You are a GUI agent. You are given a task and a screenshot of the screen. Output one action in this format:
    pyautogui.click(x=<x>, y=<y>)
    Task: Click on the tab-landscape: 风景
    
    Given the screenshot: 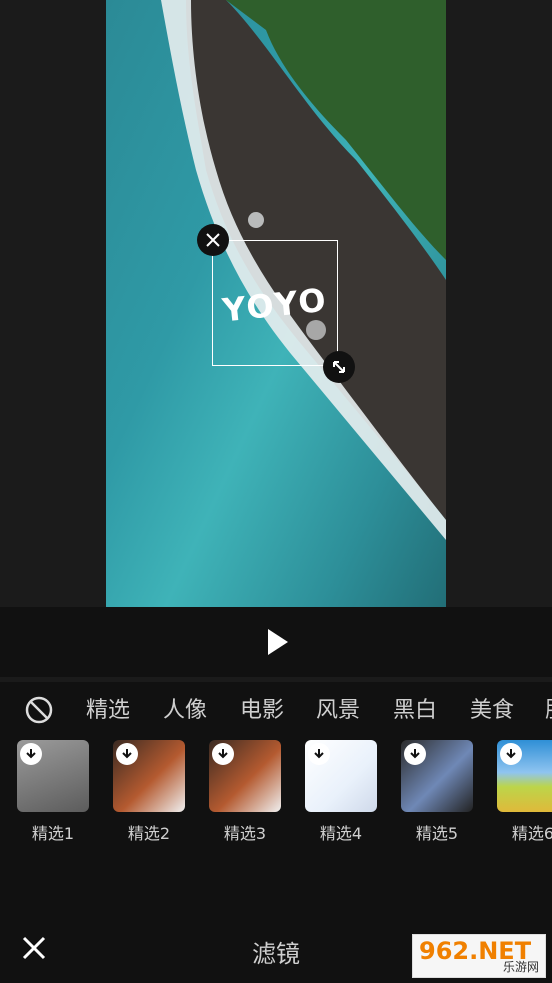 What is the action you would take?
    pyautogui.click(x=338, y=708)
    